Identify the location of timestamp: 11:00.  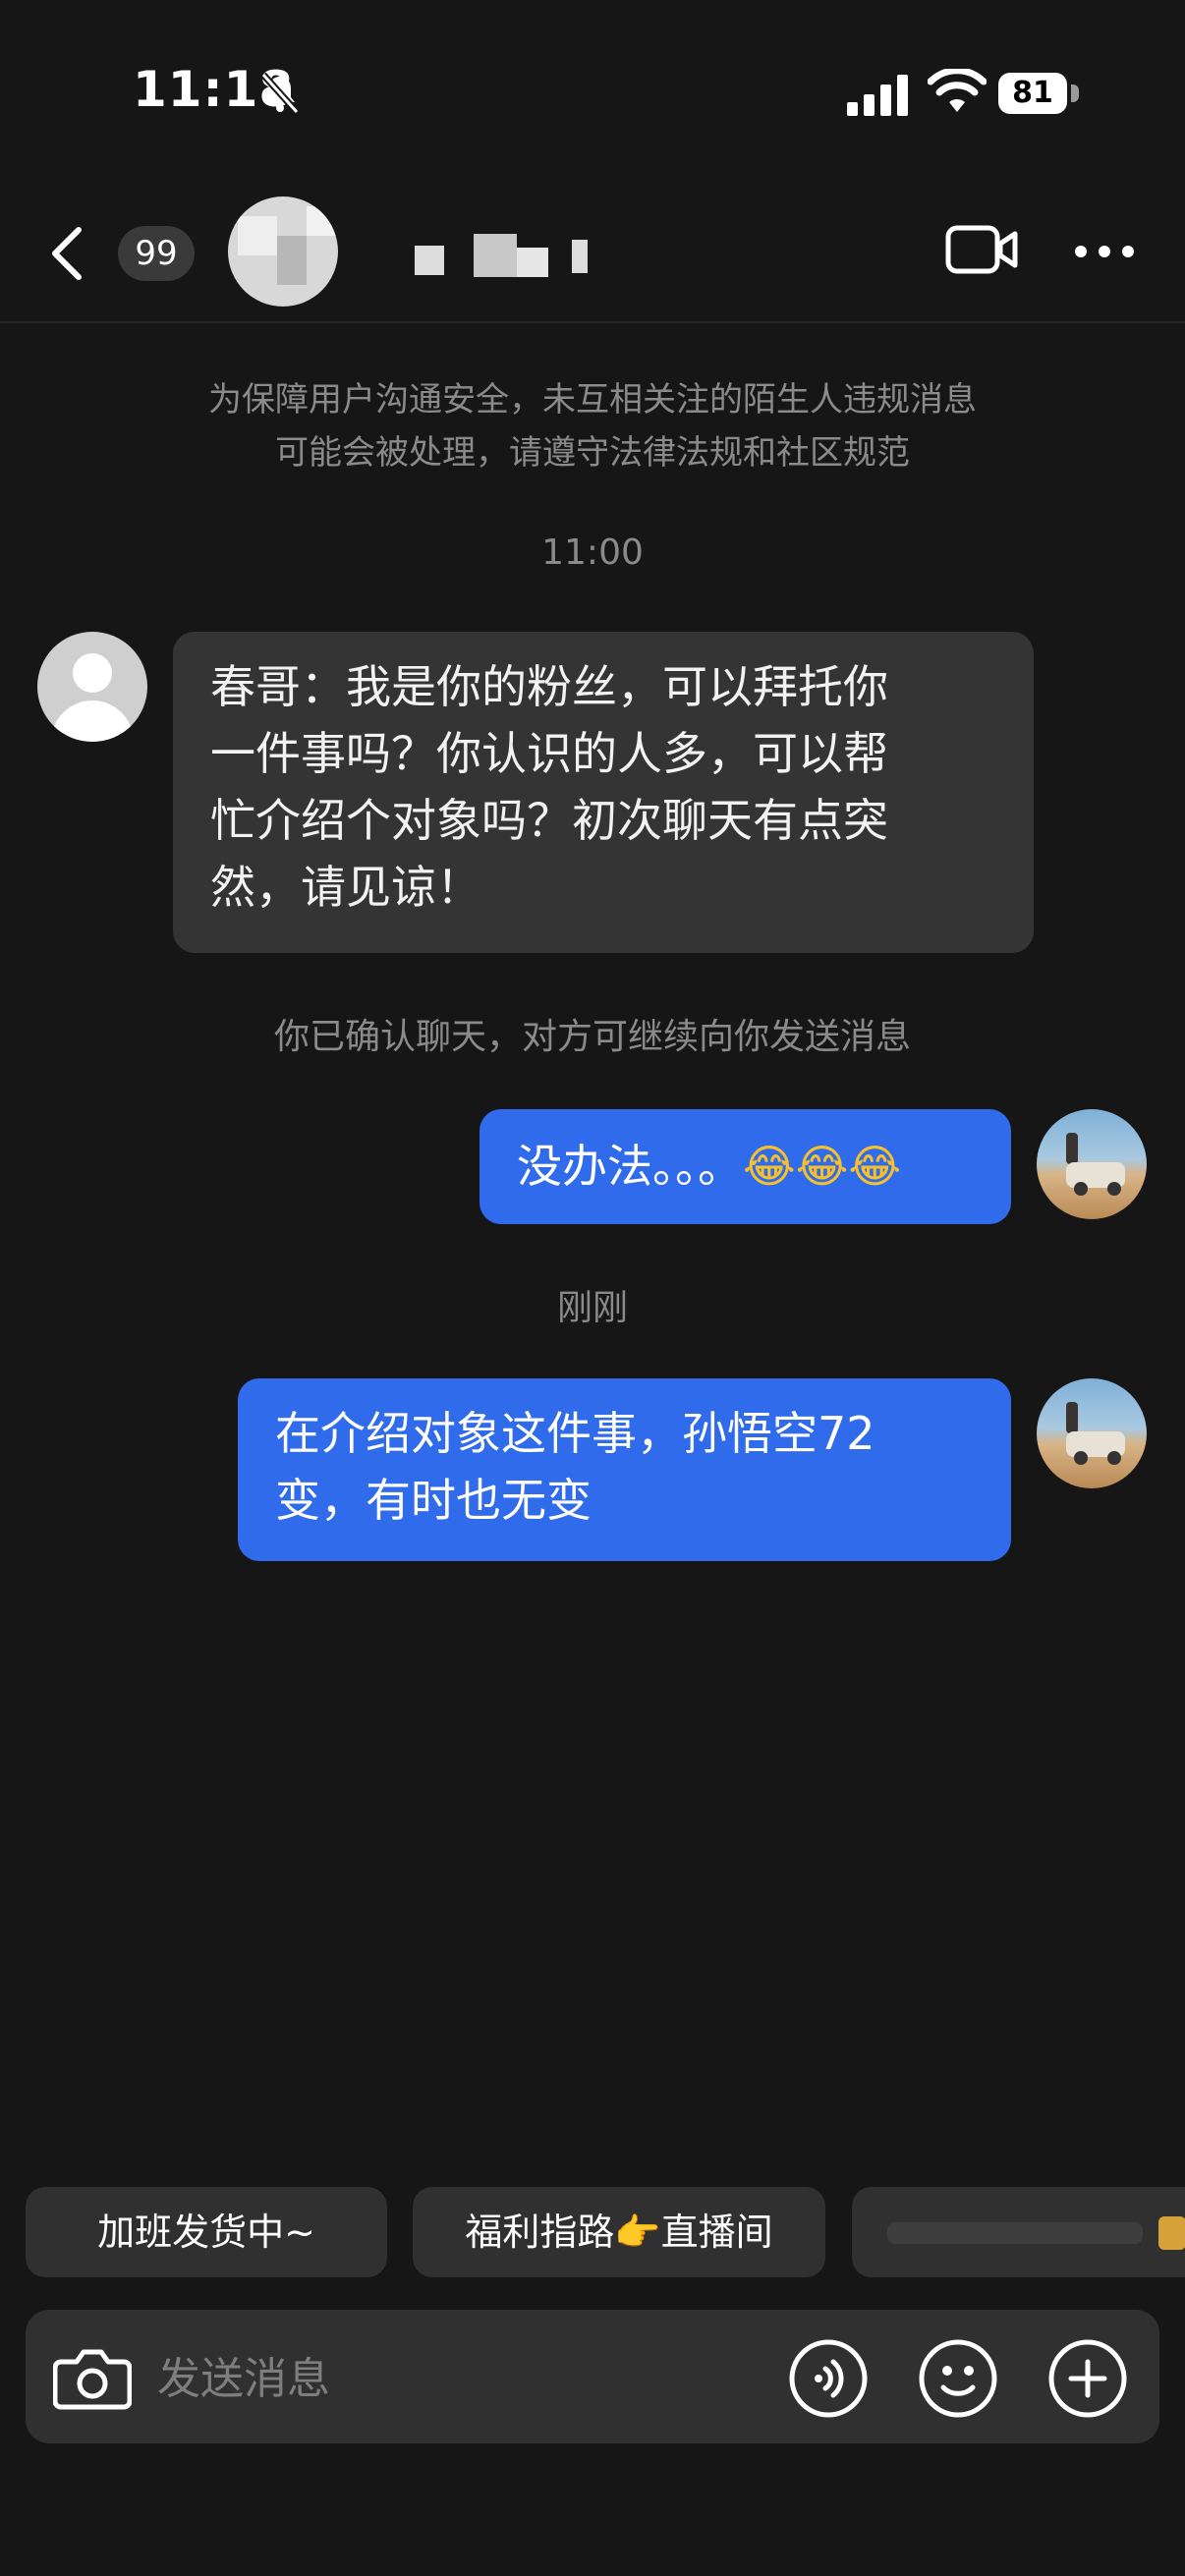
(592, 552).